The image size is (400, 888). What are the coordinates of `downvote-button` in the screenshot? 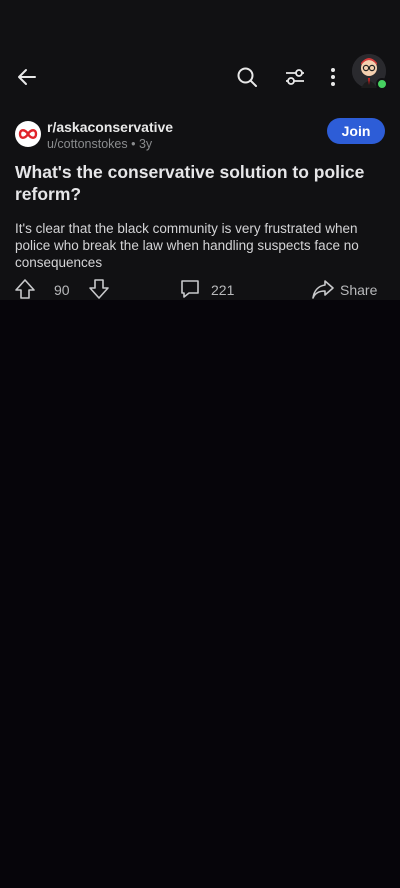 It's located at (99, 289).